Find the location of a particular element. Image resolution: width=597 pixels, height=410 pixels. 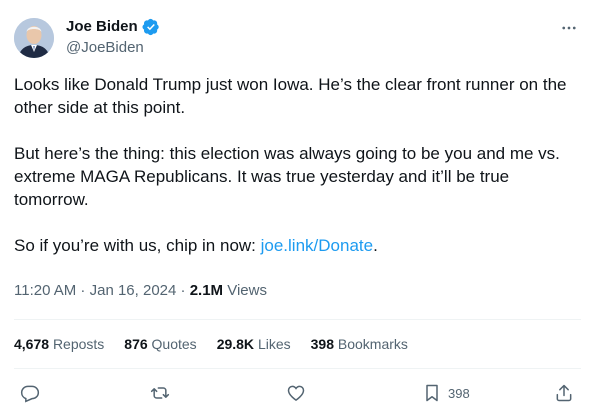

views-label: Views is located at coordinates (247, 290).